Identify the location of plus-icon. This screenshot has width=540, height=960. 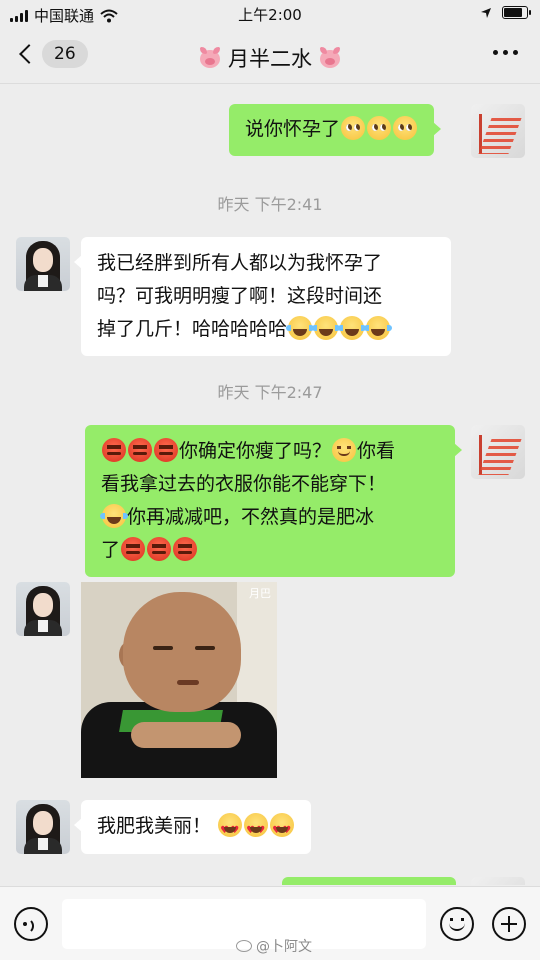
(509, 924).